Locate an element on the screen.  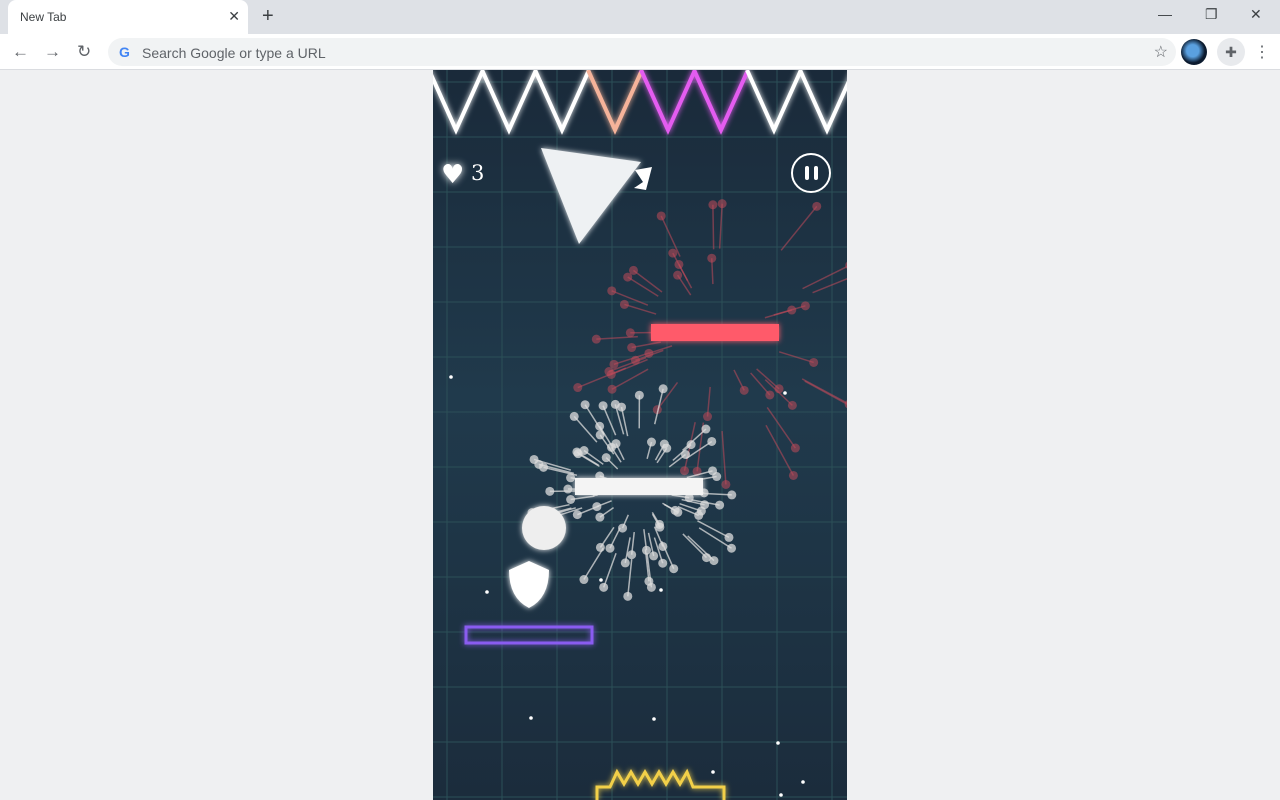
bookmark-star-icon: ☆ is located at coordinates (1161, 52).